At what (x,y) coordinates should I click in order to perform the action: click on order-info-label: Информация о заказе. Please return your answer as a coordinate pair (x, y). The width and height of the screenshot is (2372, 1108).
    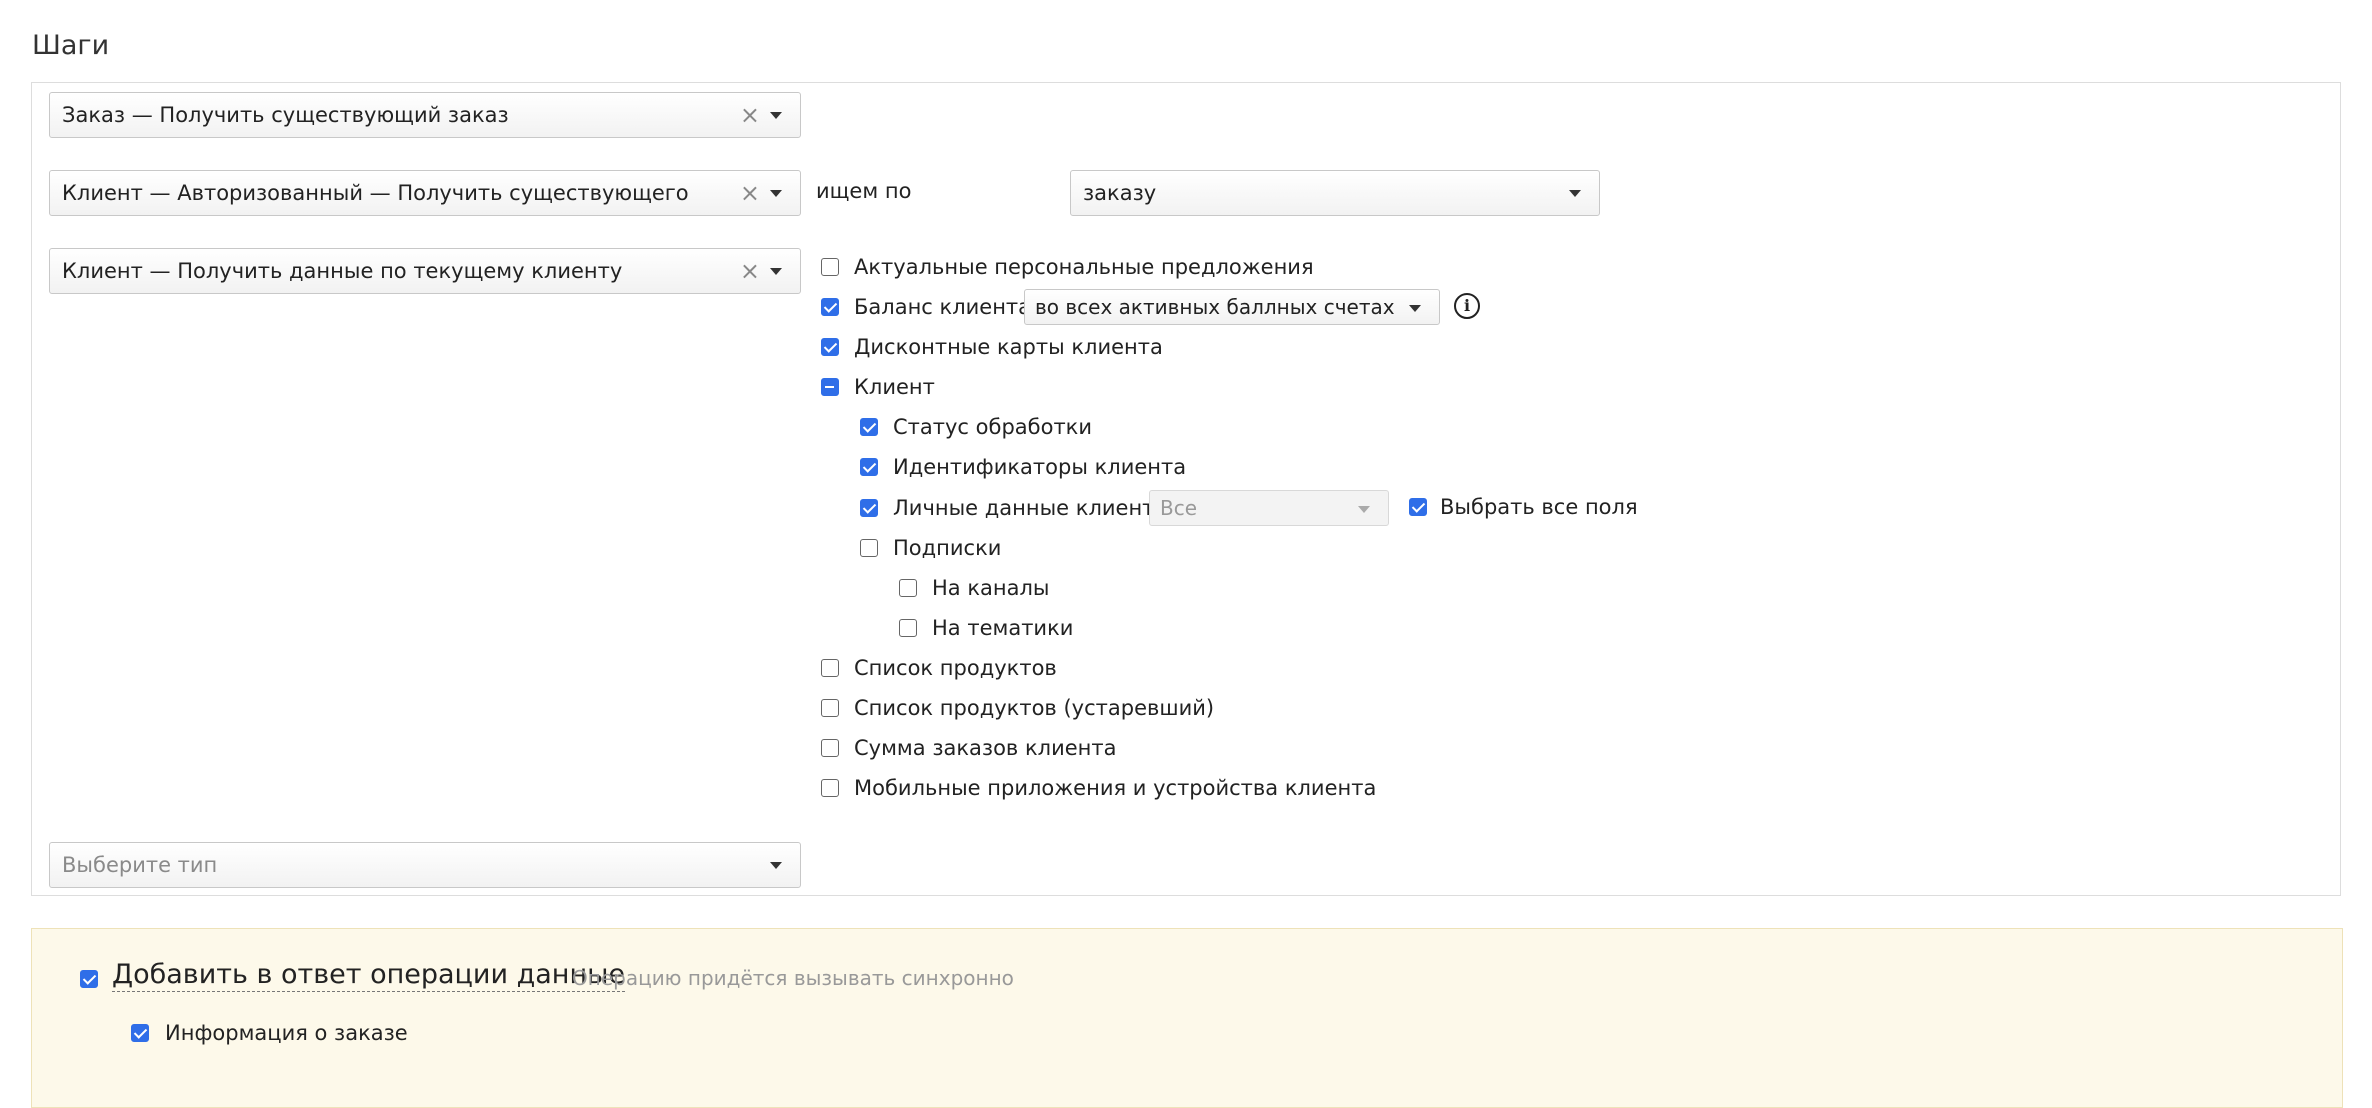
    Looking at the image, I should click on (286, 1033).